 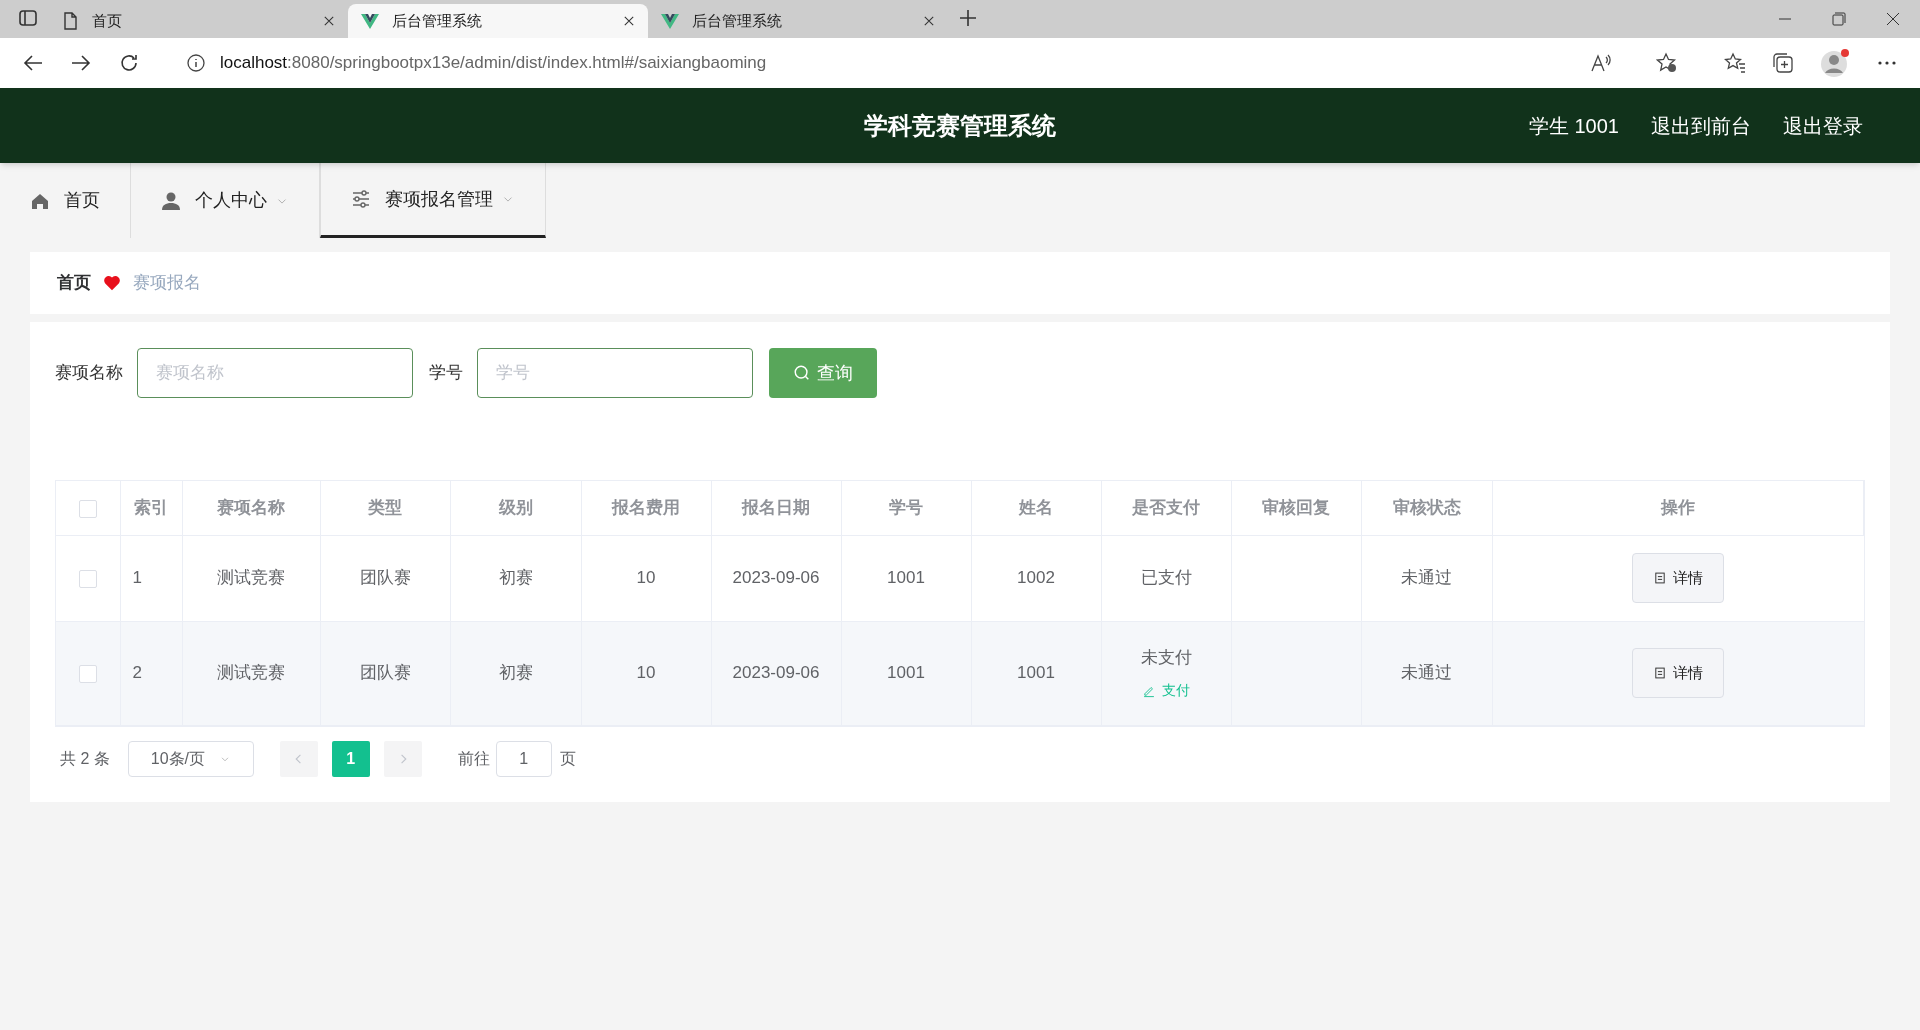 I want to click on favorites-icon, so click(x=1735, y=63).